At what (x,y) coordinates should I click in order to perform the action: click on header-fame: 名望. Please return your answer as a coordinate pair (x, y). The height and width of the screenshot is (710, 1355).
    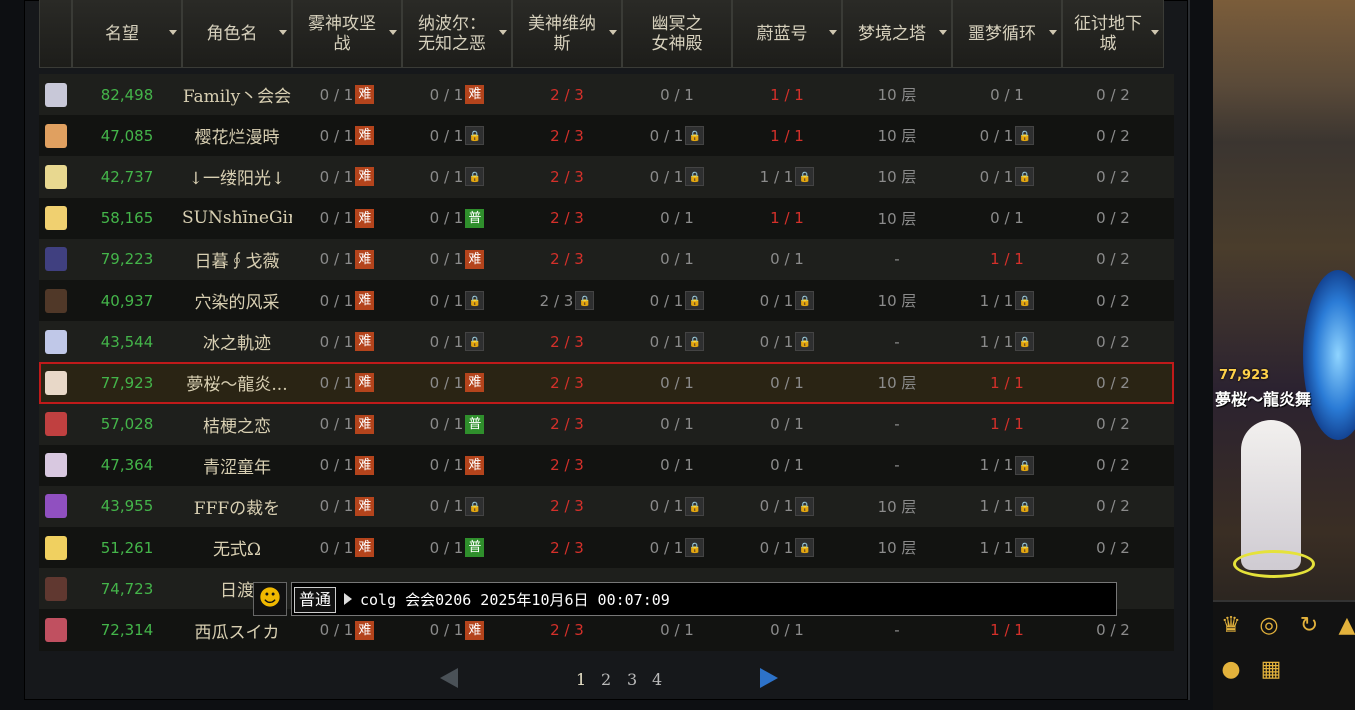
    Looking at the image, I should click on (127, 34).